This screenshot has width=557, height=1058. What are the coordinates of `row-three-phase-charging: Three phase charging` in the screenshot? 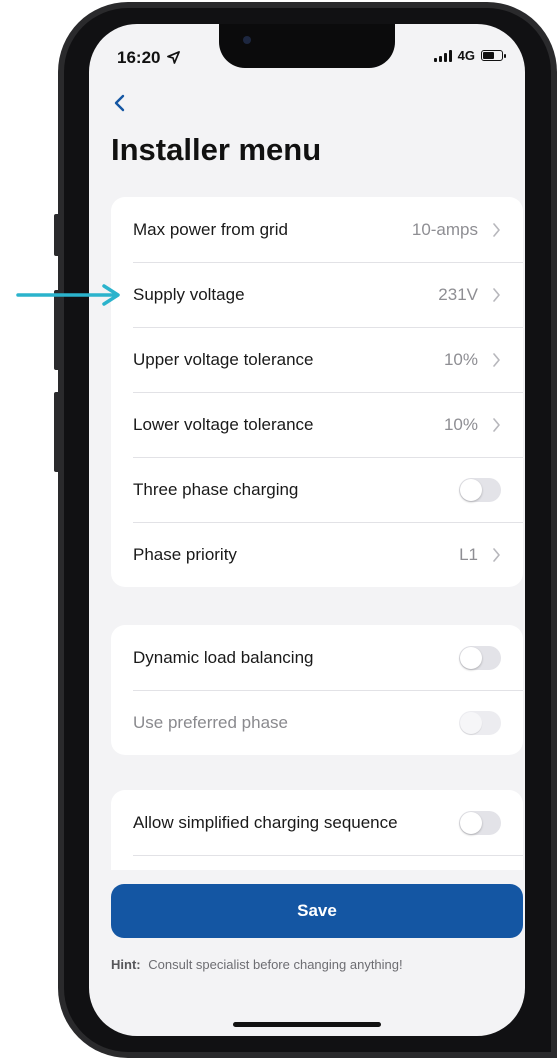 It's located at (317, 489).